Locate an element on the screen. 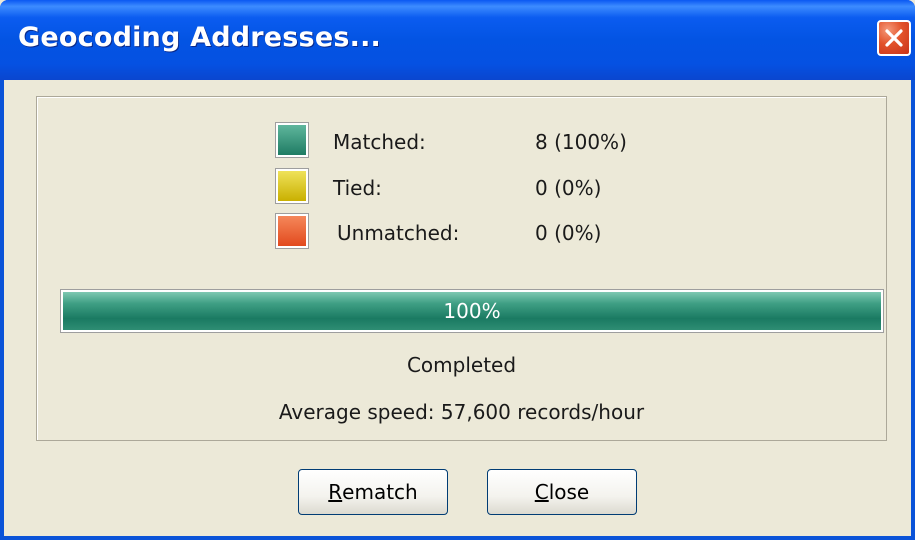  tied-label: Tied: is located at coordinates (357, 188).